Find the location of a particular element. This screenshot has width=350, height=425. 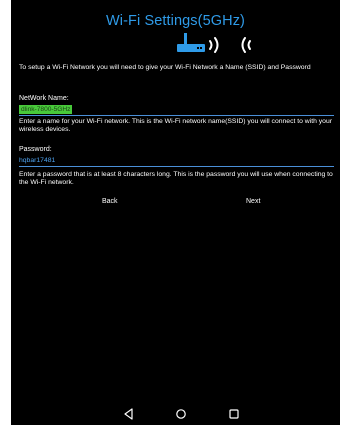

nav-back-triangle-icon is located at coordinates (128, 414).